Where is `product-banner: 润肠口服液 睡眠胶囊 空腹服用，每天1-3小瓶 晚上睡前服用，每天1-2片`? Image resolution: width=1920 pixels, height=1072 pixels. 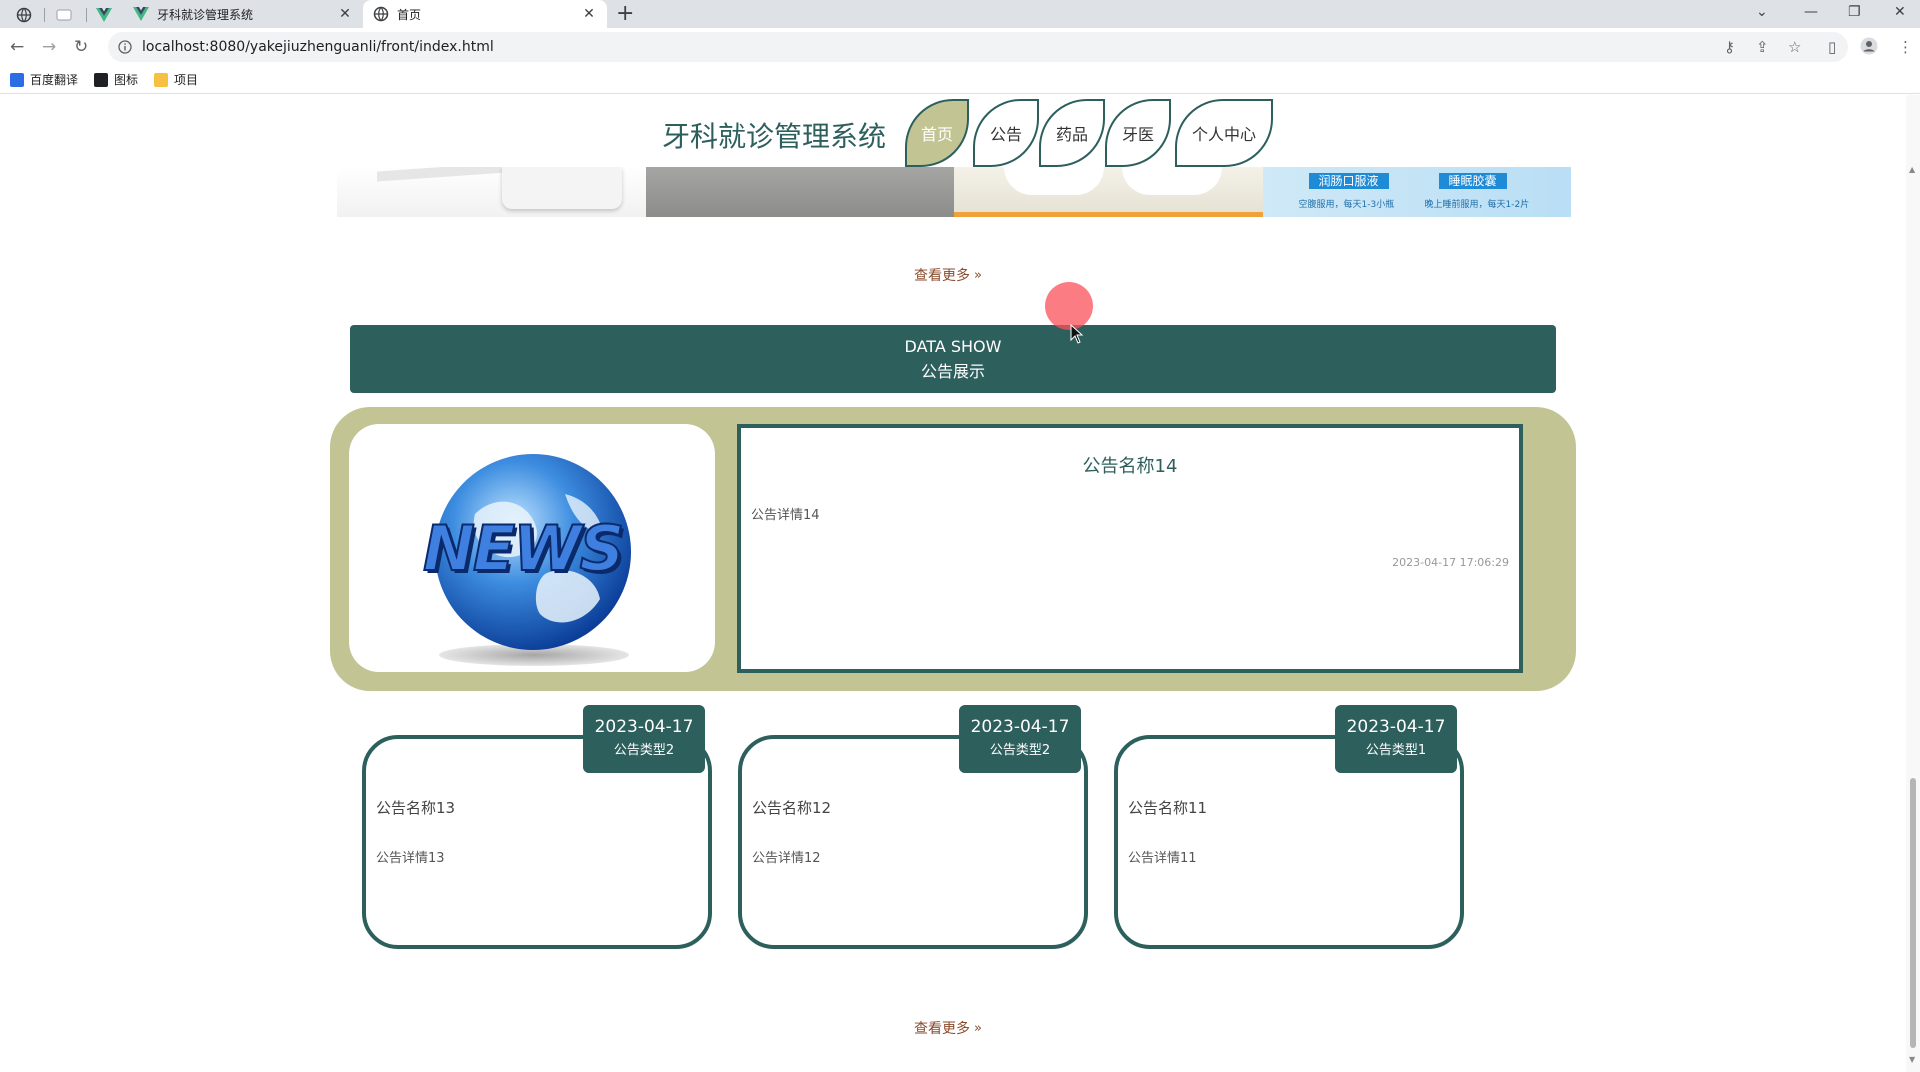 product-banner: 润肠口服液 睡眠胶囊 空腹服用，每天1-3小瓶 晚上睡前服用，每天1-2片 is located at coordinates (954, 192).